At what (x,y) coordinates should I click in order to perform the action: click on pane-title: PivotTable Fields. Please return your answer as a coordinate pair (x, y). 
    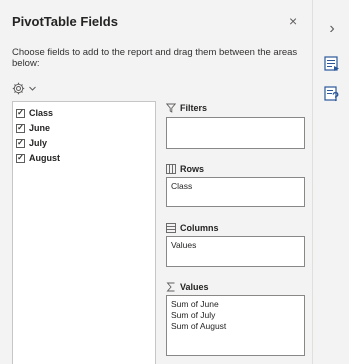
    Looking at the image, I should click on (65, 21).